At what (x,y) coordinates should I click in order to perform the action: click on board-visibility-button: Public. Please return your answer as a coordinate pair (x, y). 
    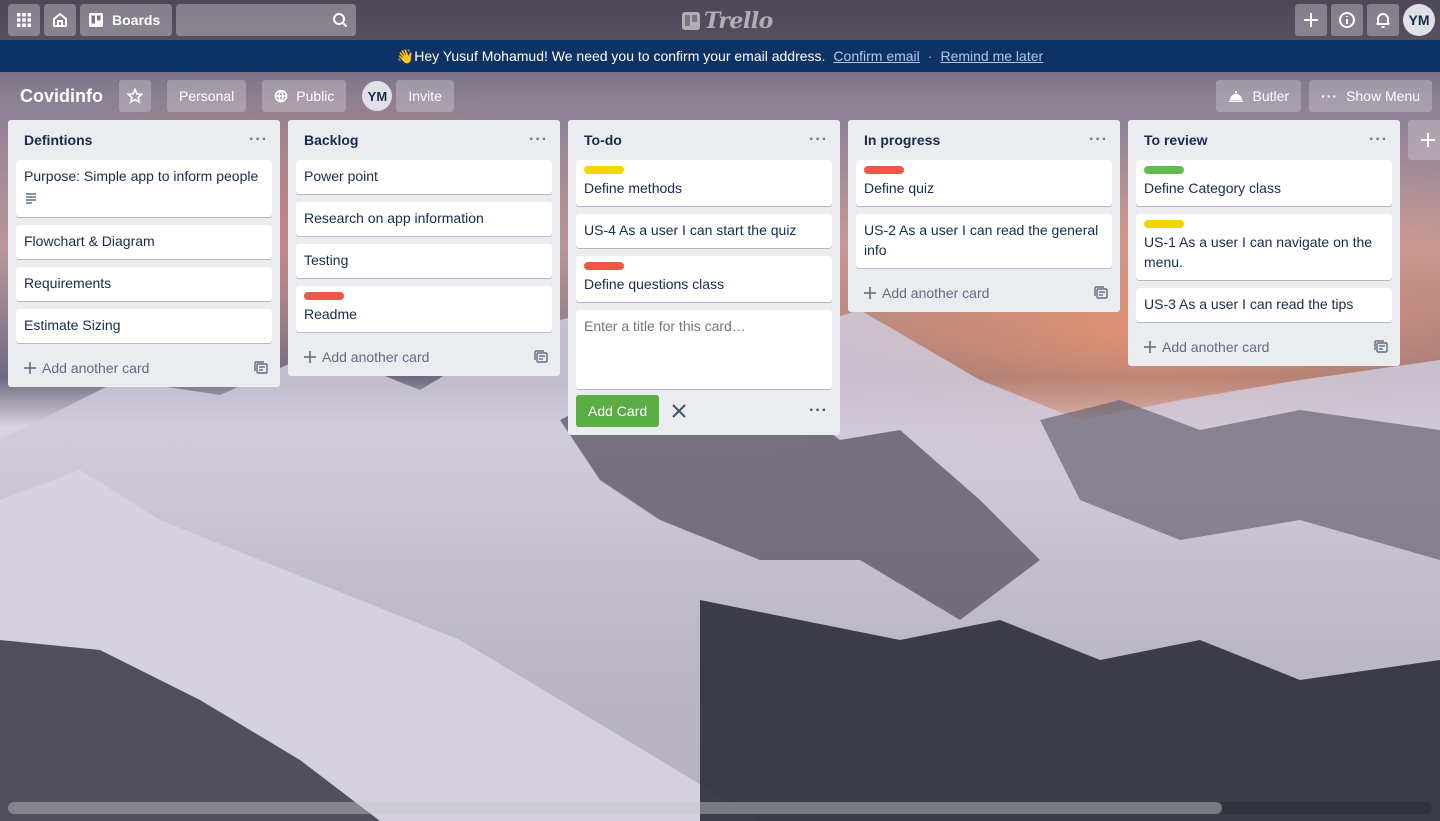
    Looking at the image, I should click on (304, 96).